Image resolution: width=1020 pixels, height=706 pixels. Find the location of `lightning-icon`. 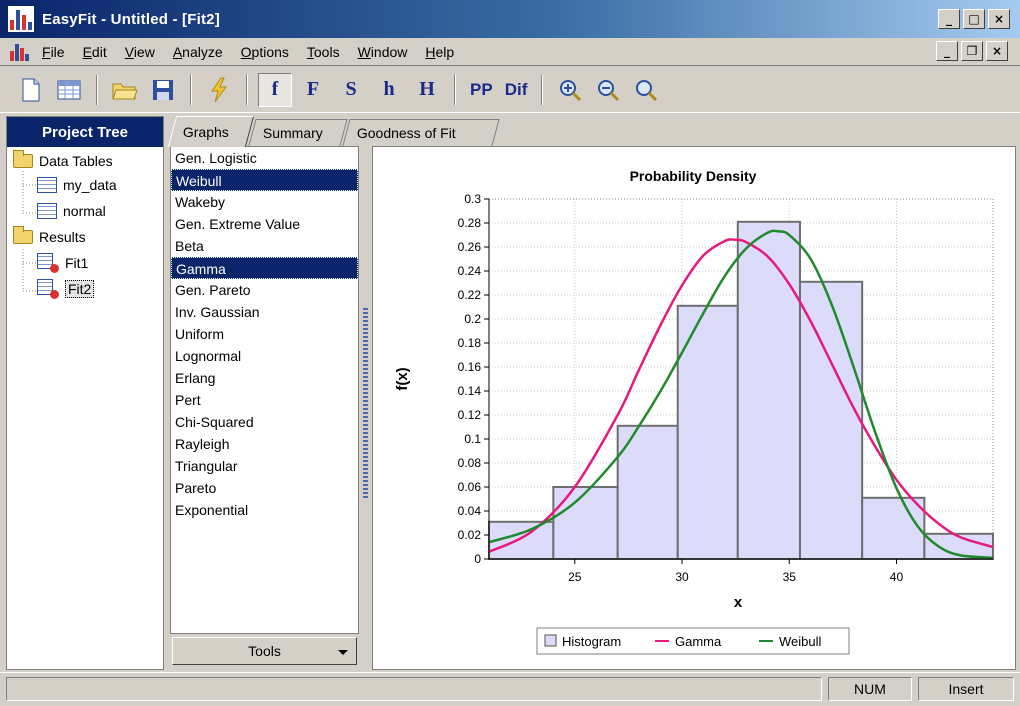

lightning-icon is located at coordinates (219, 89).